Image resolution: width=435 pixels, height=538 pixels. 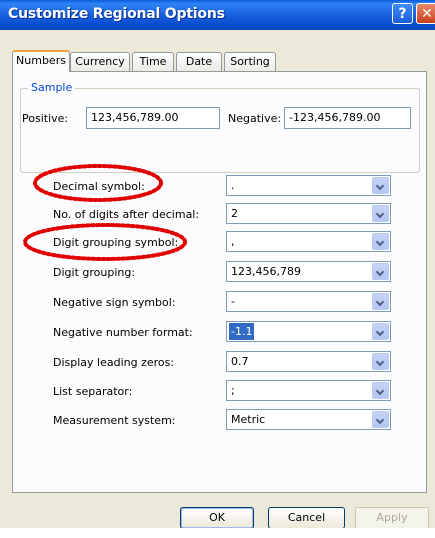 I want to click on tab-currency: Currency, so click(x=100, y=61).